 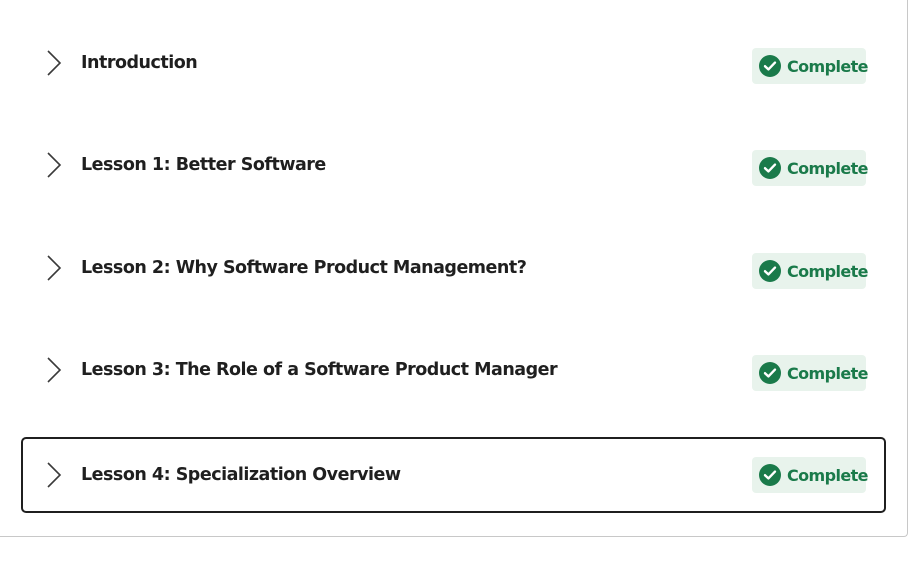 What do you see at coordinates (453, 63) in the screenshot?
I see `lesson-row-introduction: Introduction Complete` at bounding box center [453, 63].